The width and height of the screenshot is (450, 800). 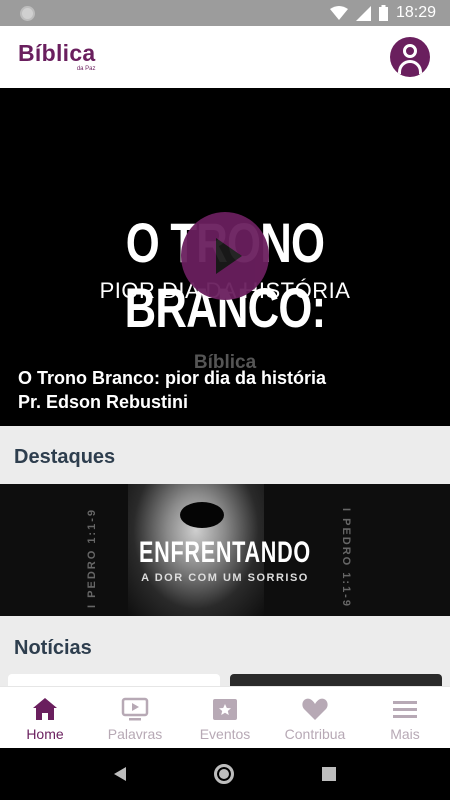 What do you see at coordinates (172, 378) in the screenshot?
I see `video-title: O Trono Branco: pior dia da história` at bounding box center [172, 378].